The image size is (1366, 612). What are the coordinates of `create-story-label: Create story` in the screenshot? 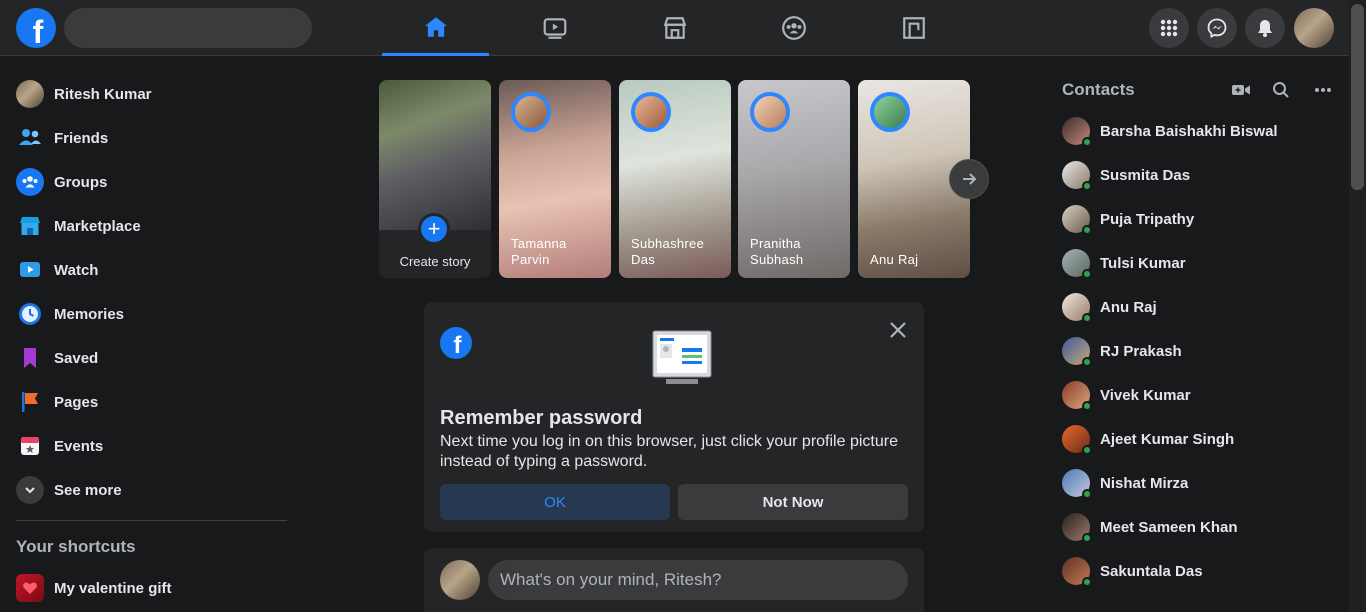 It's located at (435, 261).